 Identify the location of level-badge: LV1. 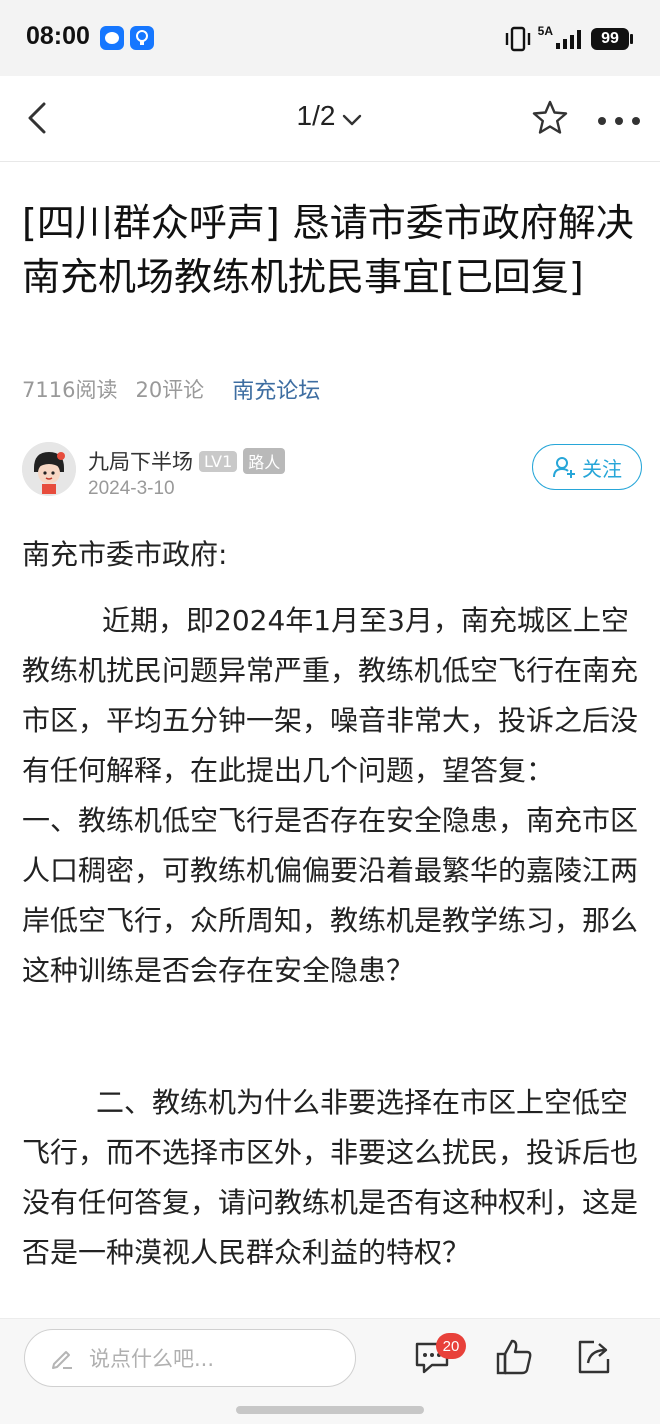
(218, 461).